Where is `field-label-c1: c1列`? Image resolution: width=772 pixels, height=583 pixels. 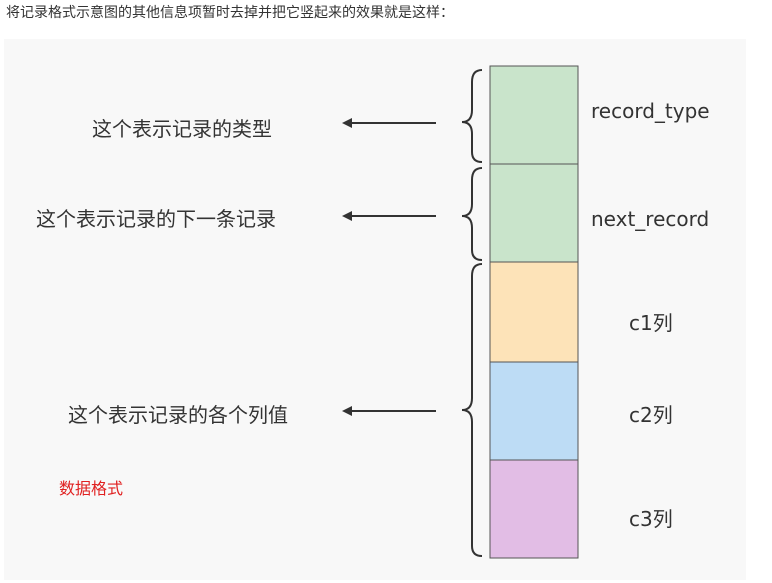
field-label-c1: c1列 is located at coordinates (651, 323).